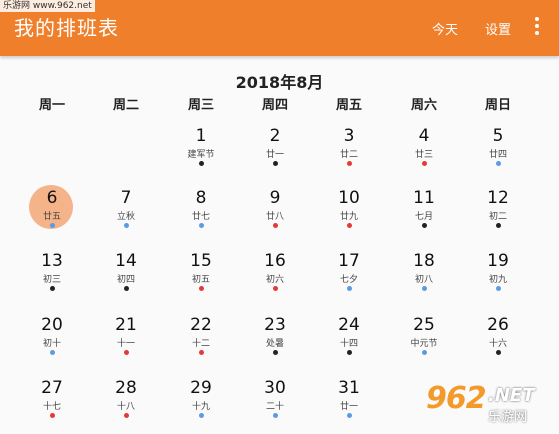 The height and width of the screenshot is (434, 559). Describe the element at coordinates (349, 405) in the screenshot. I see `day-cell: 31 廿一` at that location.